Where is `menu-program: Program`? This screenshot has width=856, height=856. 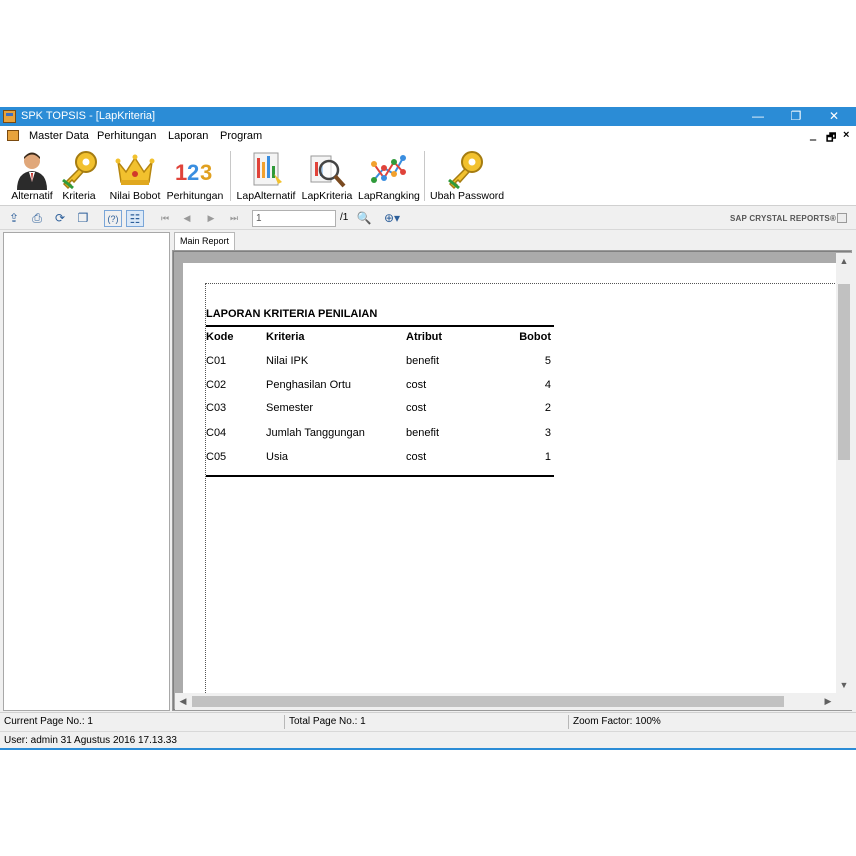
menu-program: Program is located at coordinates (241, 136).